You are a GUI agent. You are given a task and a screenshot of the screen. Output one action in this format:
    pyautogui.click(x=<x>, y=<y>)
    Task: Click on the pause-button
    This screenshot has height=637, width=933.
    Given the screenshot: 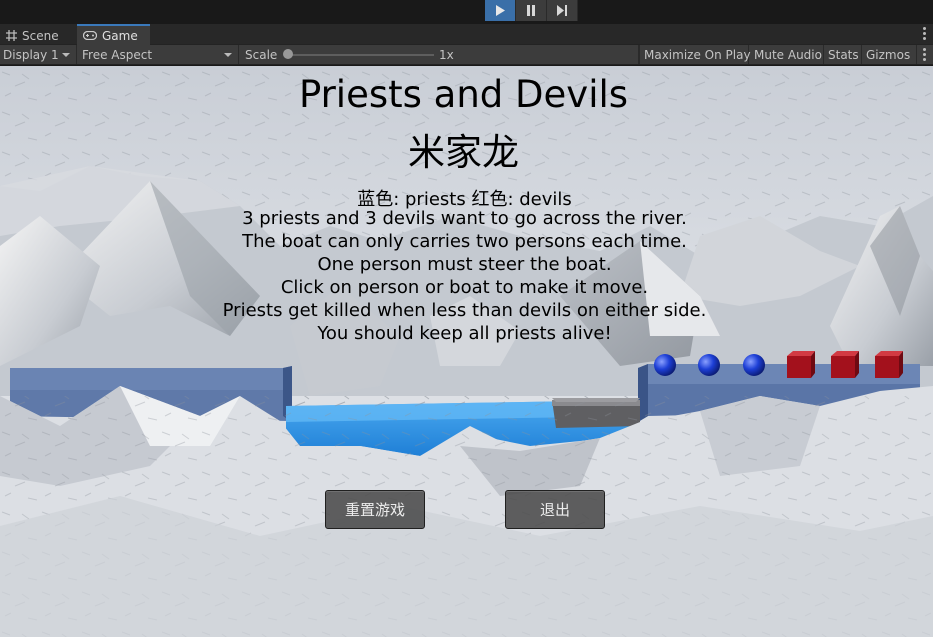 What is the action you would take?
    pyautogui.click(x=531, y=10)
    